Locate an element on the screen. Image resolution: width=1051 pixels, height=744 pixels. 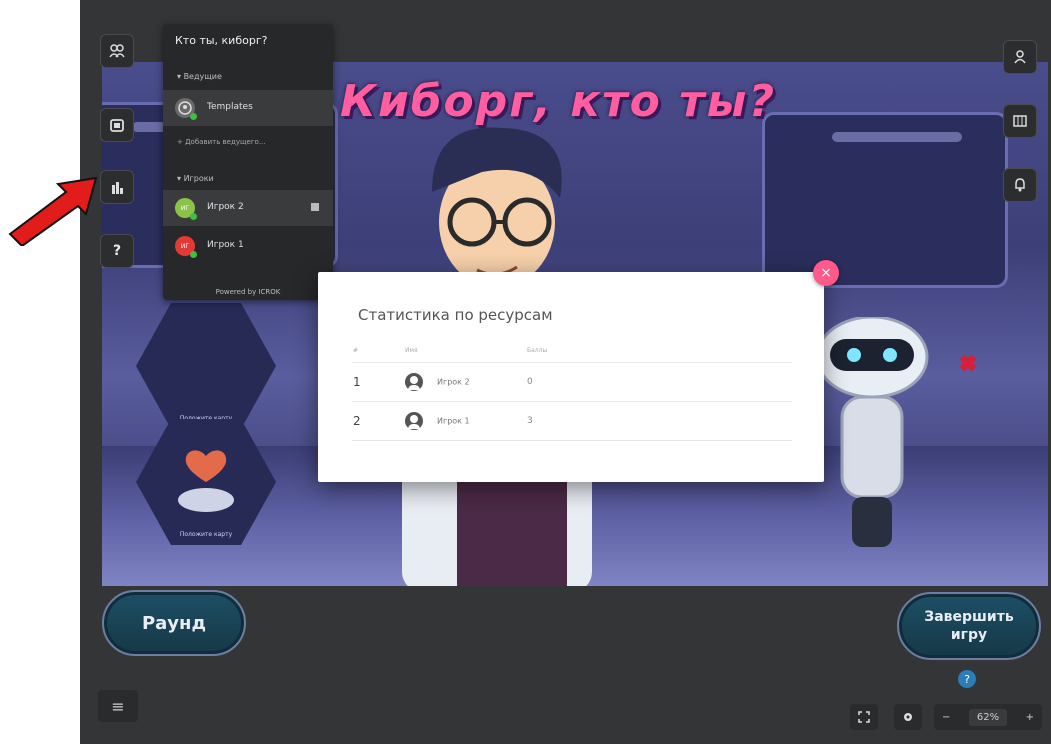
gear-icon is located at coordinates (908, 717).